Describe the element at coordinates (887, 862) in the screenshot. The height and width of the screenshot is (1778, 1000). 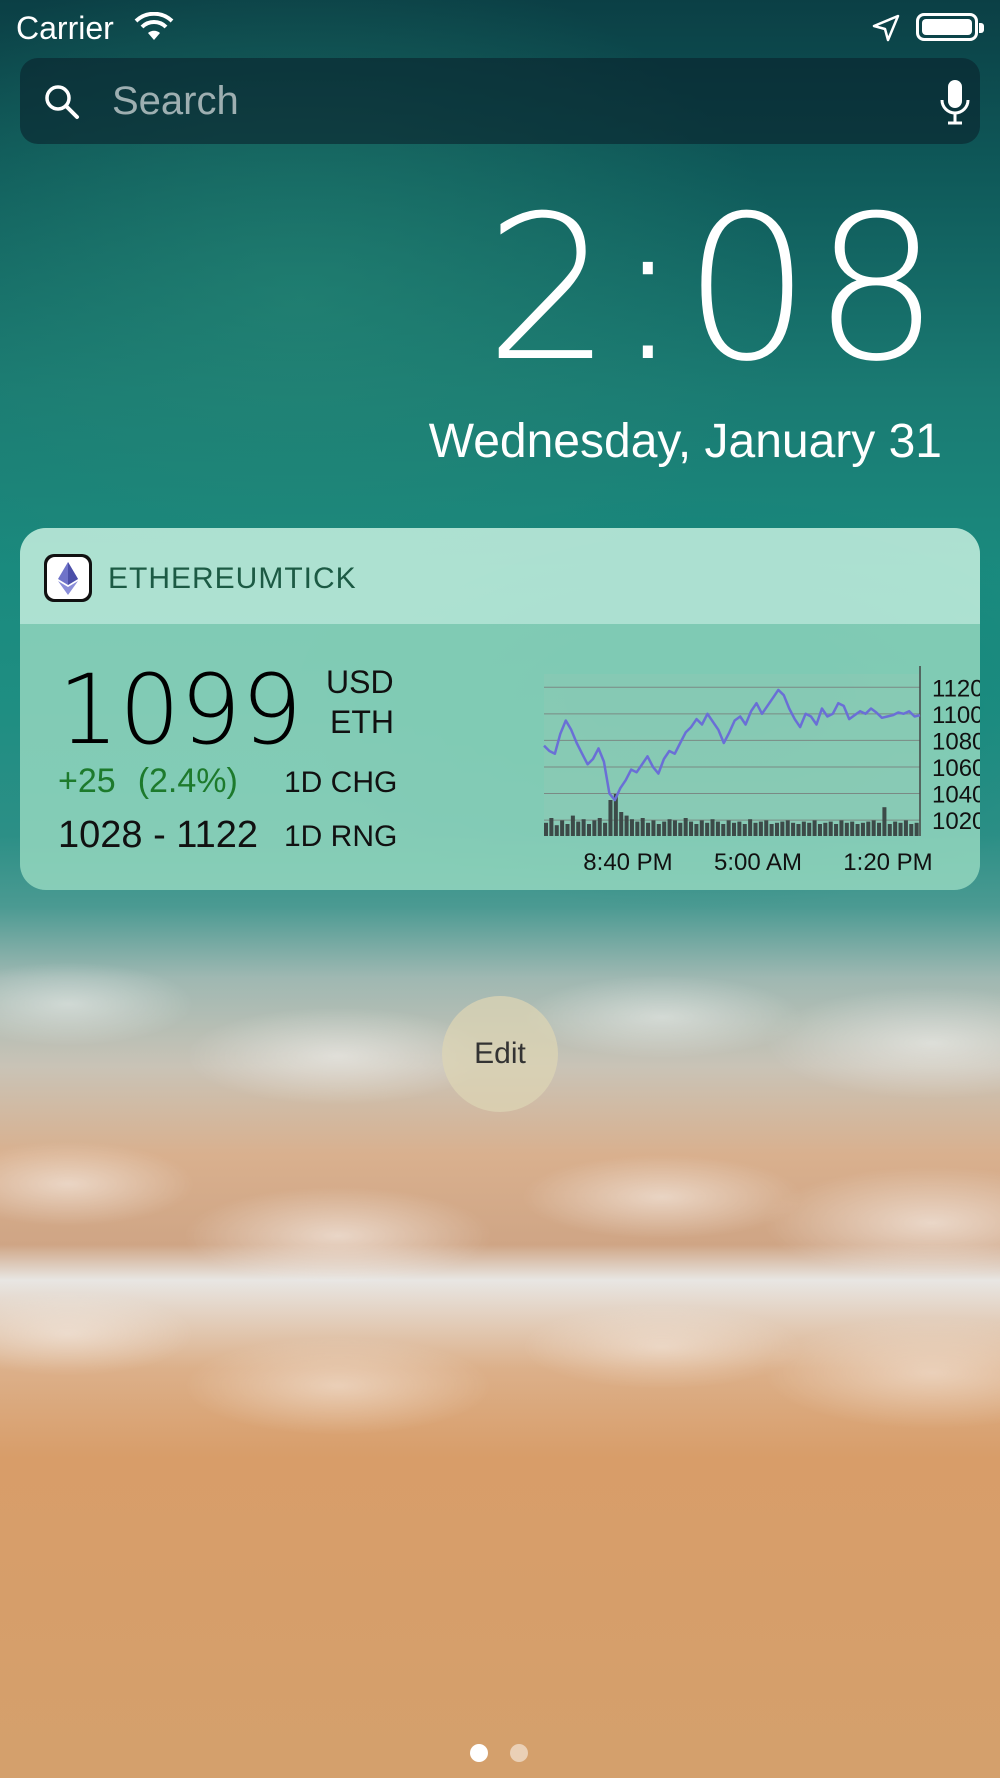
I see `x-tick-label: 1:20 PM` at that location.